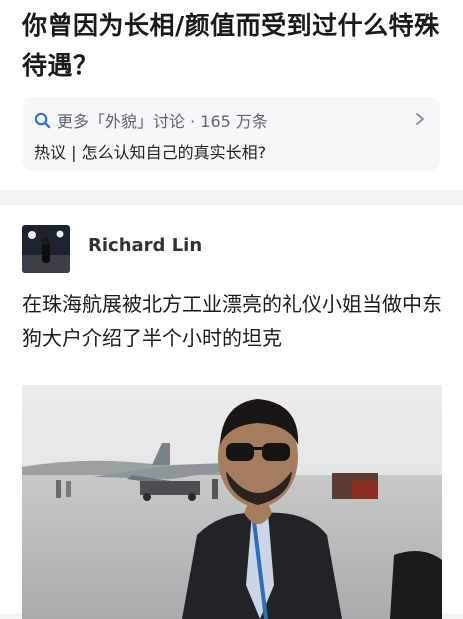 The height and width of the screenshot is (619, 463). I want to click on author-avatar, so click(46, 249).